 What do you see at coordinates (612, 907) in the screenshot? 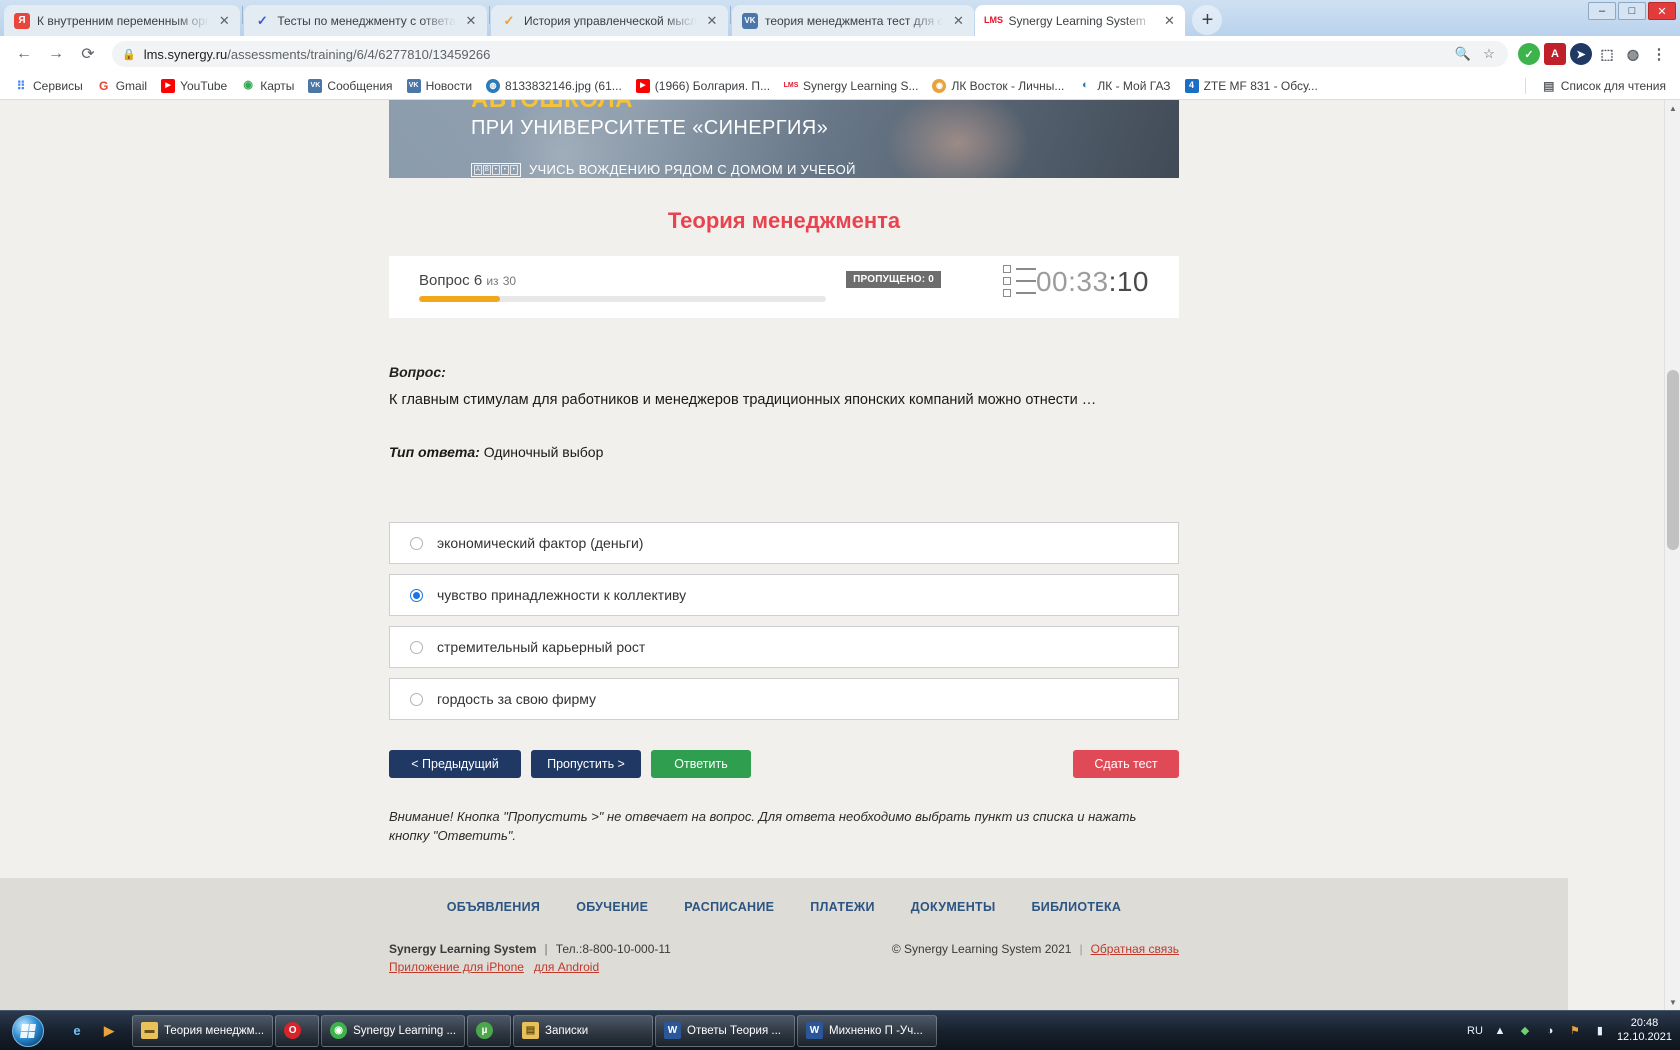
I see `footer-link-education: ОБУЧЕНИЕ` at bounding box center [612, 907].